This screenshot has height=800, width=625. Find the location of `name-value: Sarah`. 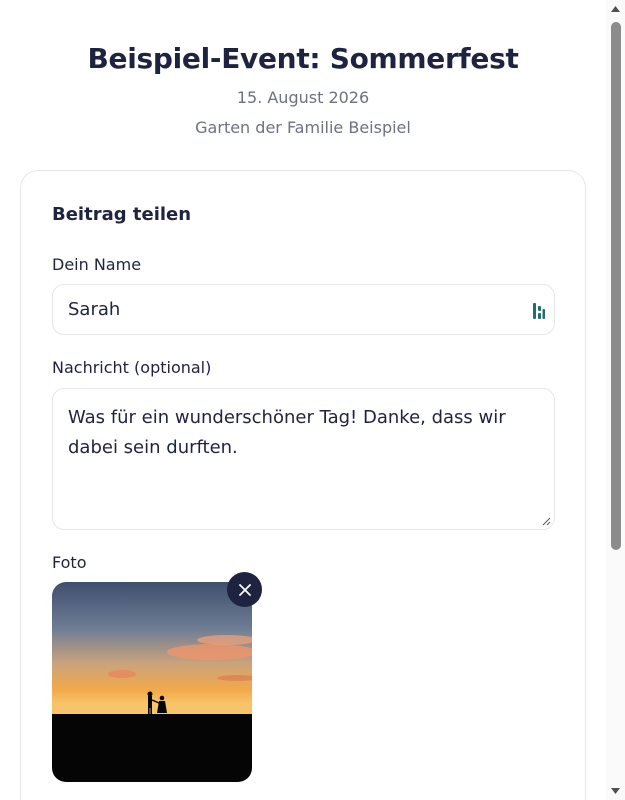

name-value: Sarah is located at coordinates (94, 309).